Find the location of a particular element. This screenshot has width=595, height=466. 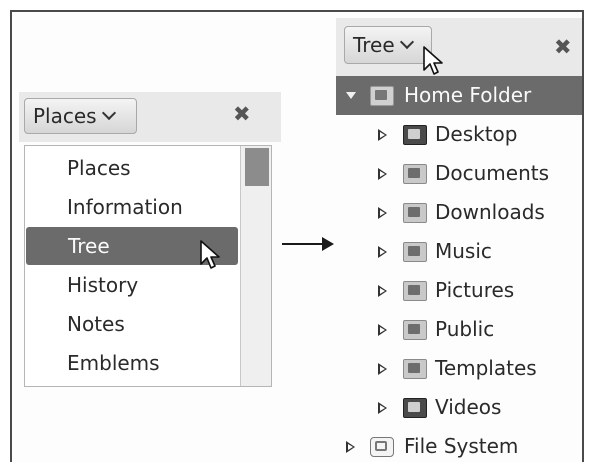

tree-row-public: Public is located at coordinates (459, 329).